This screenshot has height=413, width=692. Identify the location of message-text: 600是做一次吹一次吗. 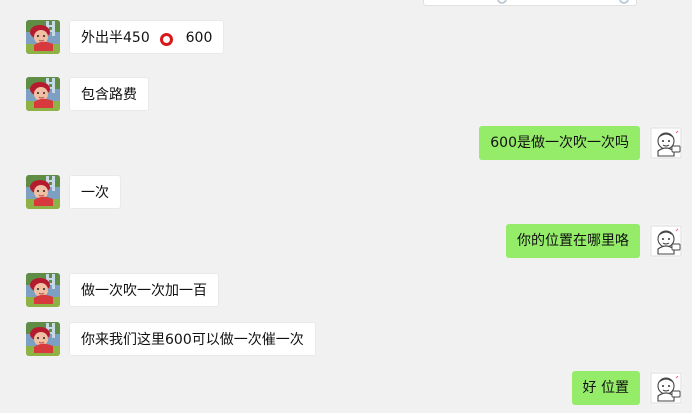
(559, 143).